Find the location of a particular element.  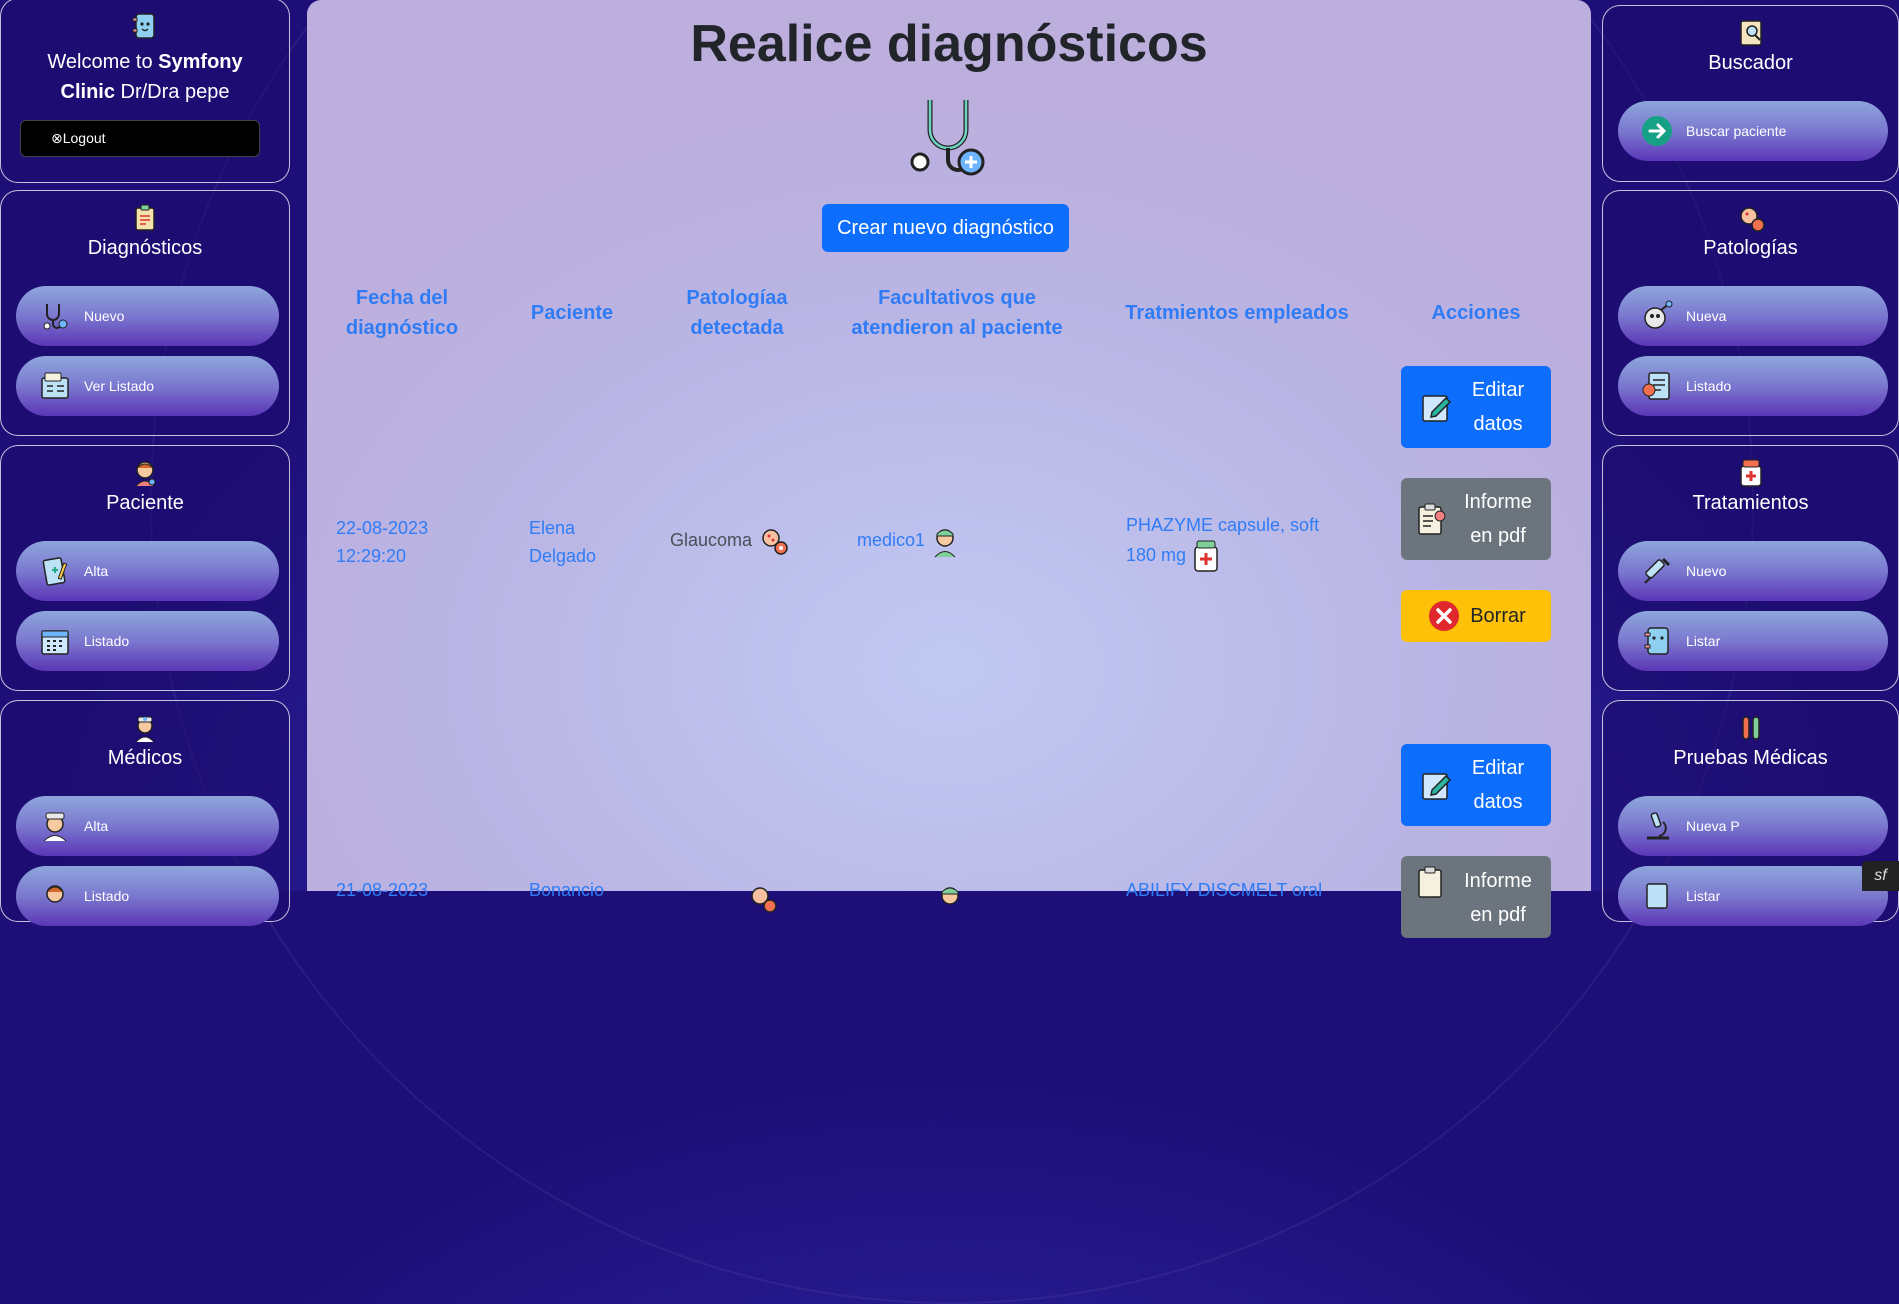

buscar-paciente-button: Buscar paciente is located at coordinates (1753, 131).